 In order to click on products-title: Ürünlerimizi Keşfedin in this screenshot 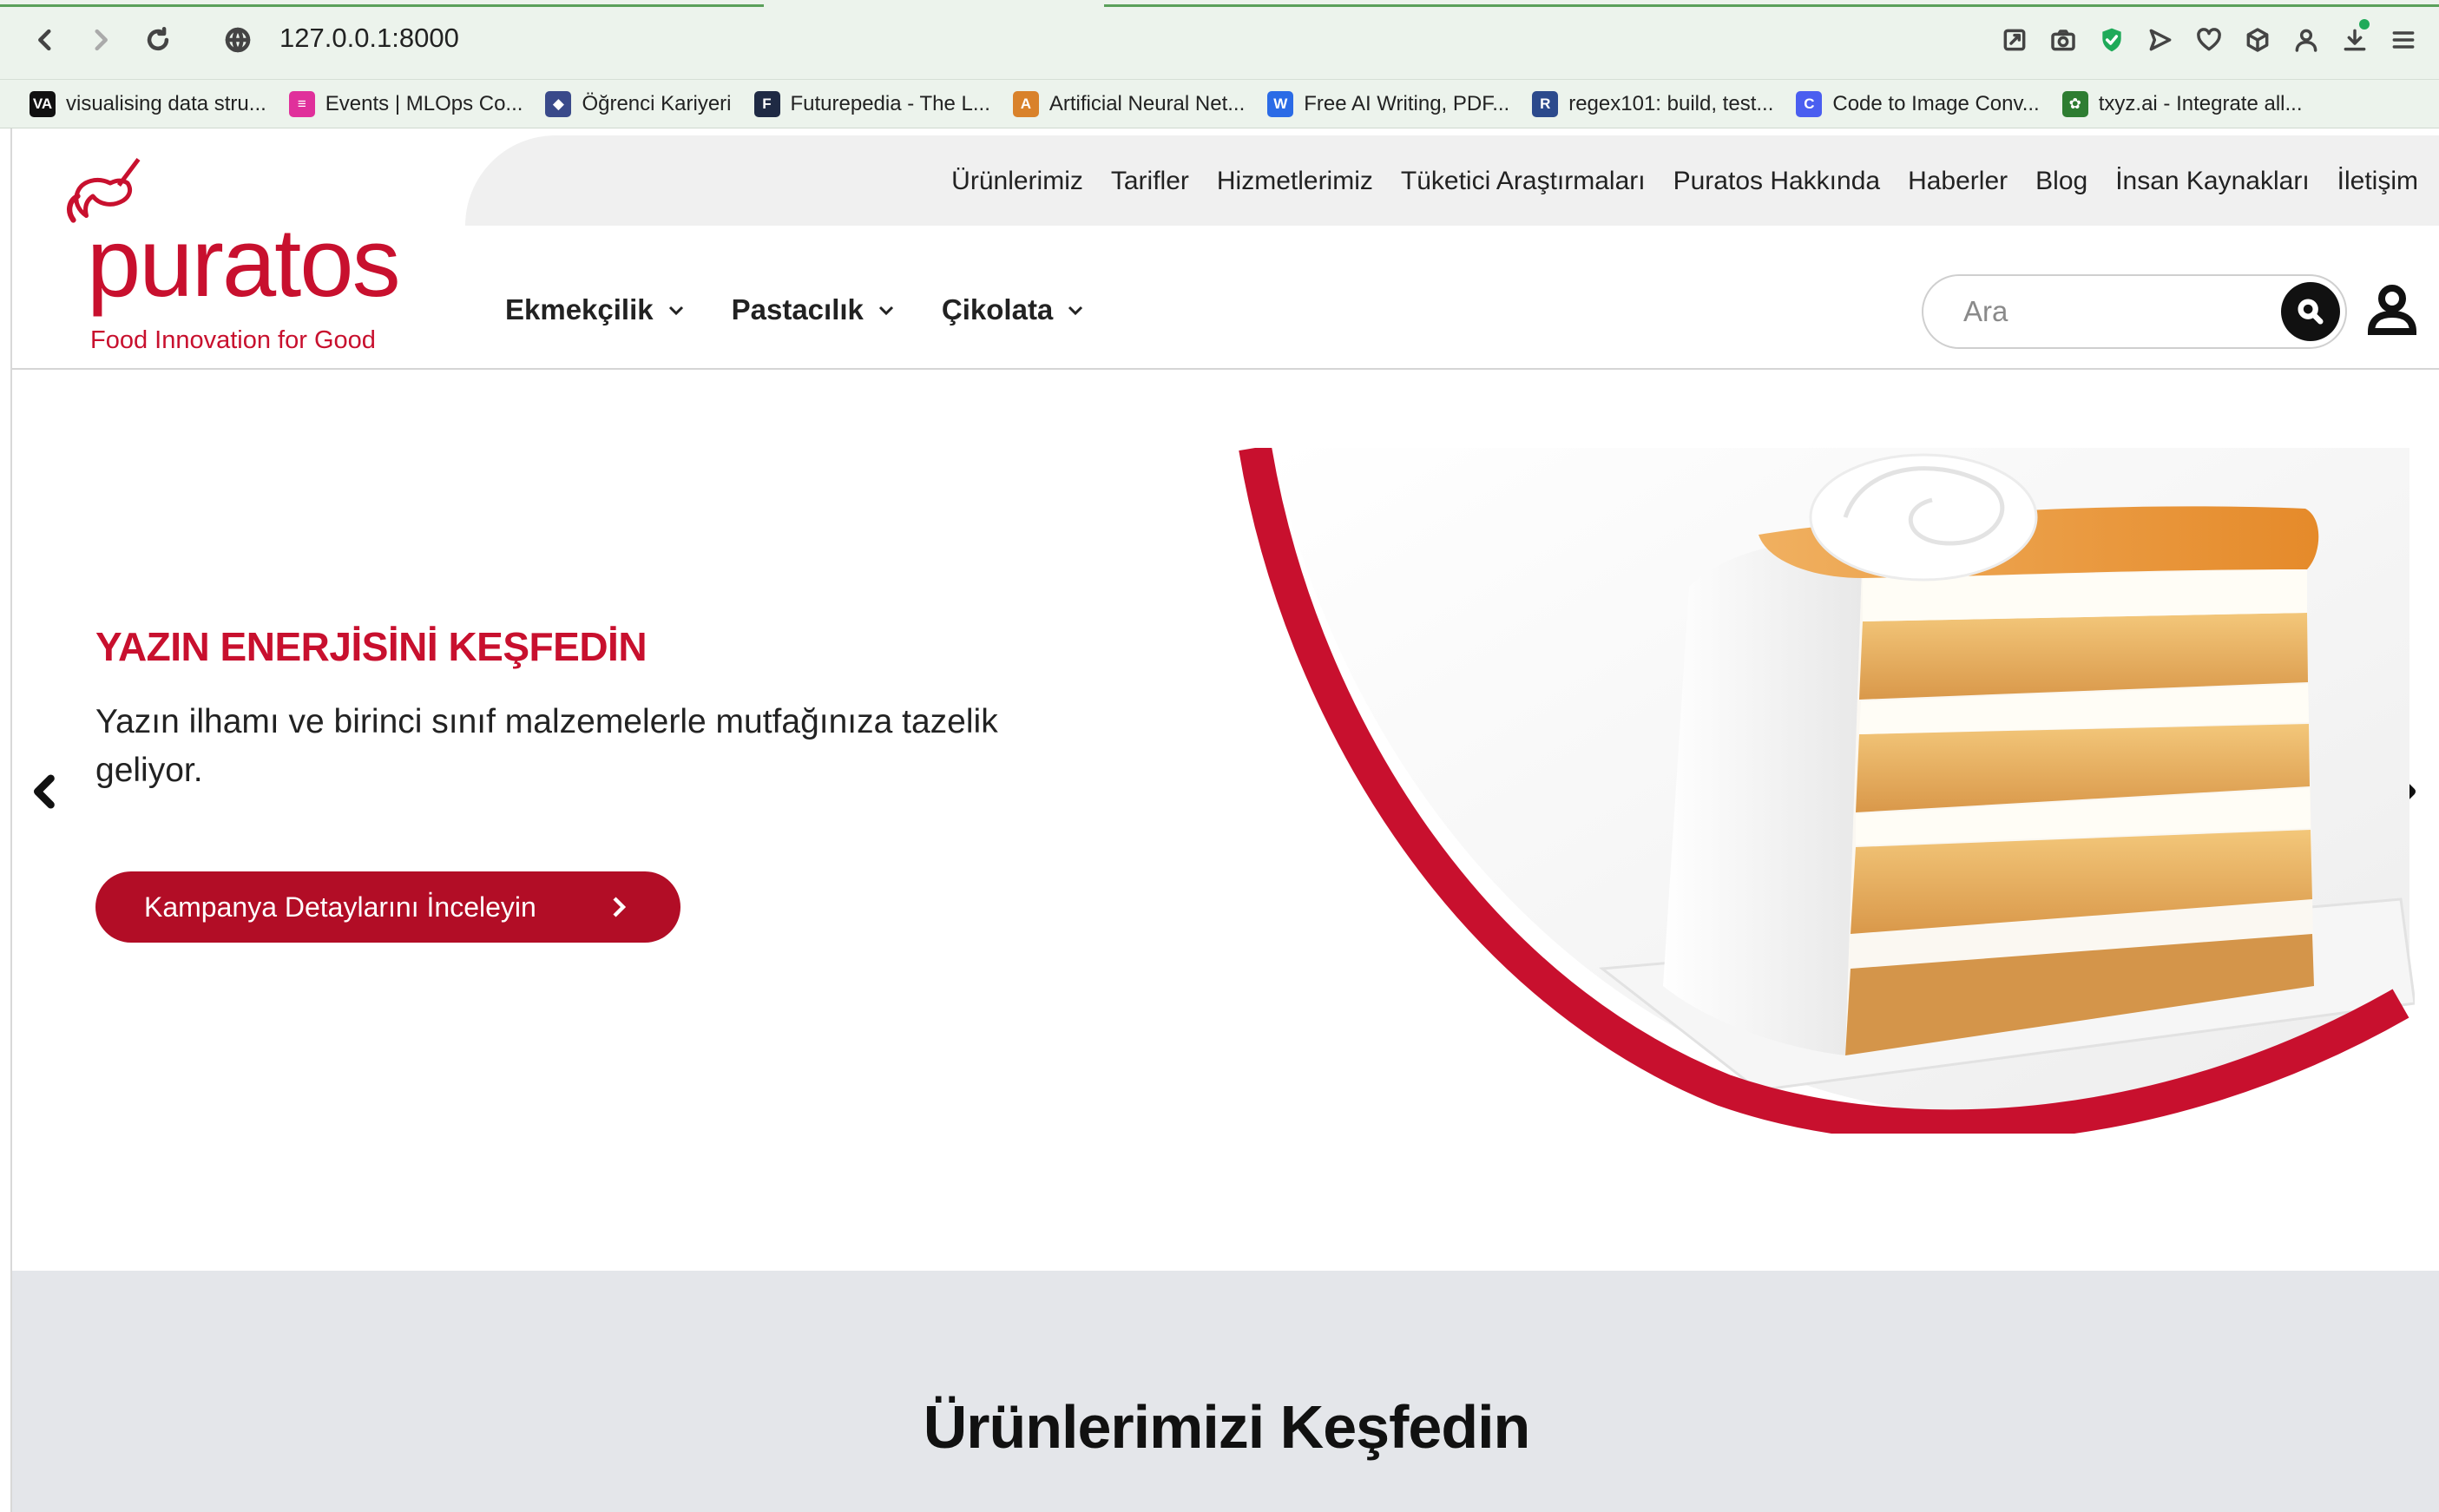, I will do `click(1227, 1427)`.